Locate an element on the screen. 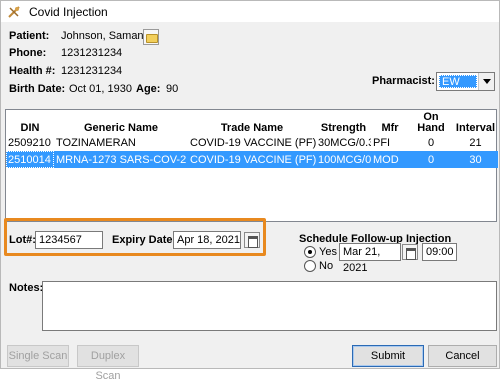 This screenshot has width=500, height=386. phone-value: 1231231234 is located at coordinates (92, 53).